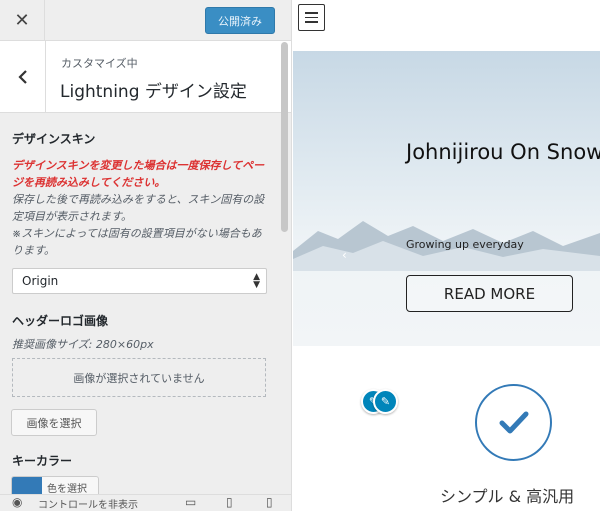 This screenshot has height=511, width=600. What do you see at coordinates (269, 502) in the screenshot?
I see `mobile-preview-icon: ▯` at bounding box center [269, 502].